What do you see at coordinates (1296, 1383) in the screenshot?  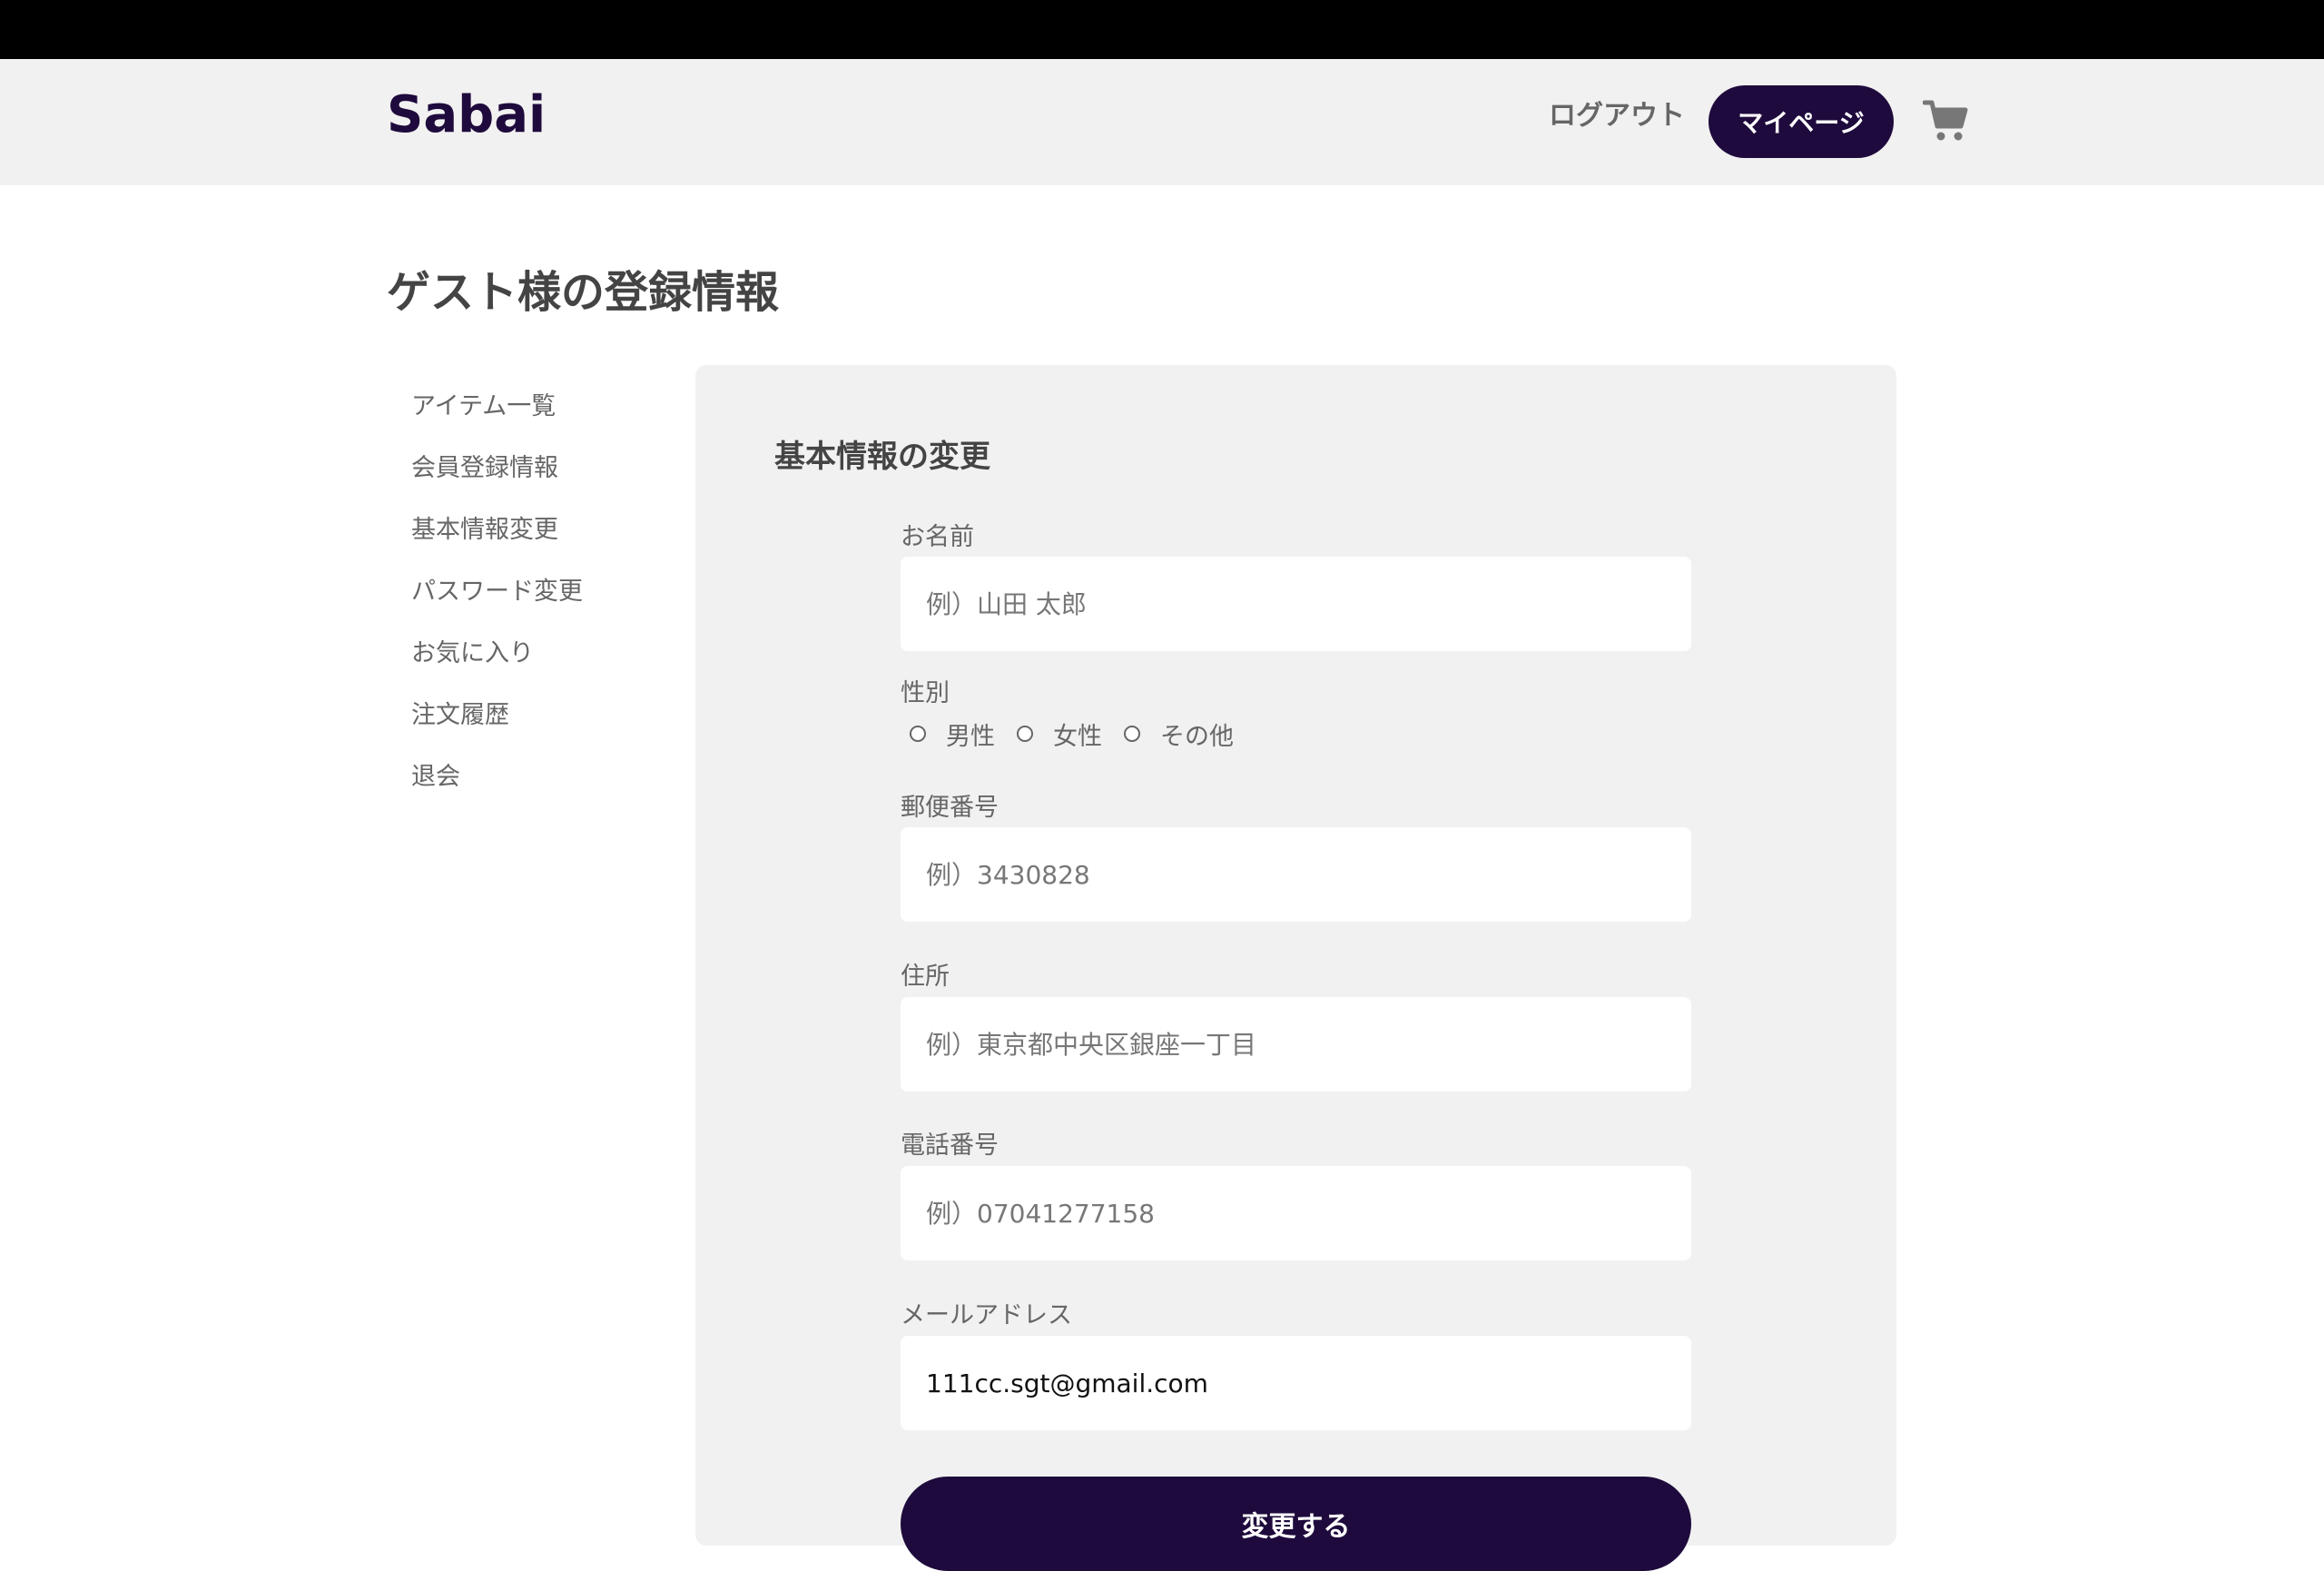 I see `email-input` at bounding box center [1296, 1383].